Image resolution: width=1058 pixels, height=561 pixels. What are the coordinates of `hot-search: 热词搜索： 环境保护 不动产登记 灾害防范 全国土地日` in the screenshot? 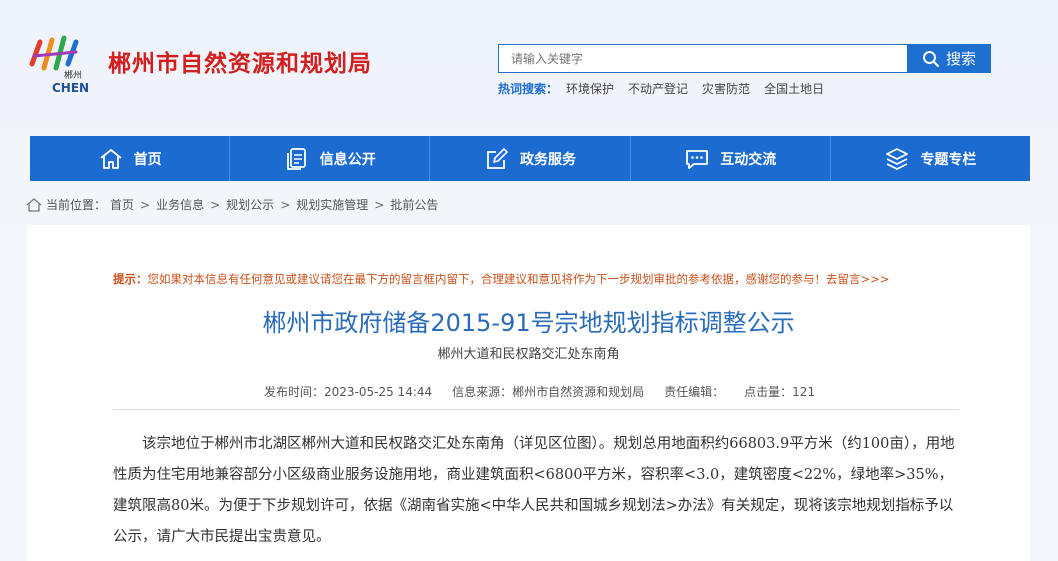 It's located at (661, 88).